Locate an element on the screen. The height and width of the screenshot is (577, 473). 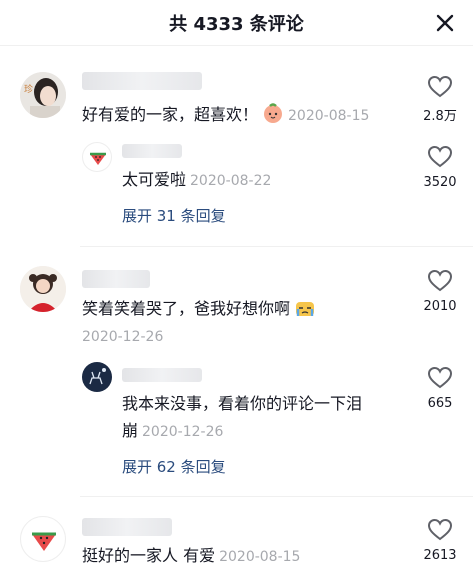
comment-count-title: 共 4333 条评论 is located at coordinates (236, 24).